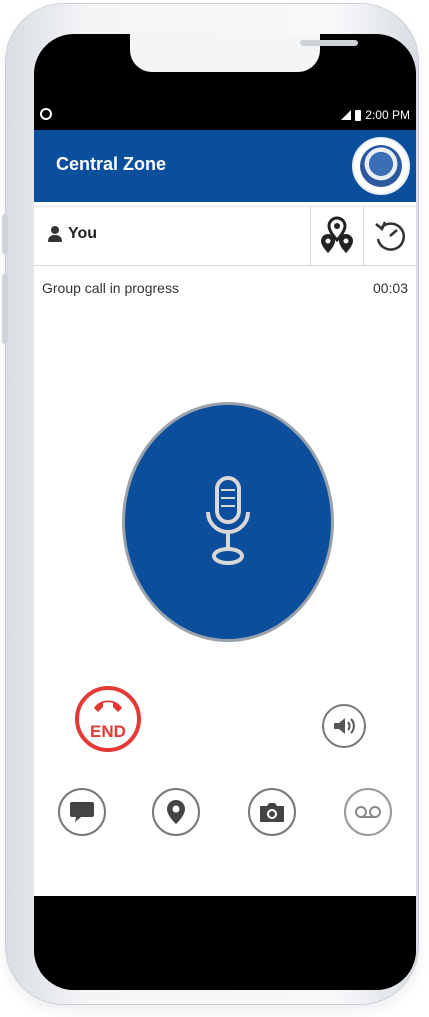  I want to click on location-button, so click(176, 812).